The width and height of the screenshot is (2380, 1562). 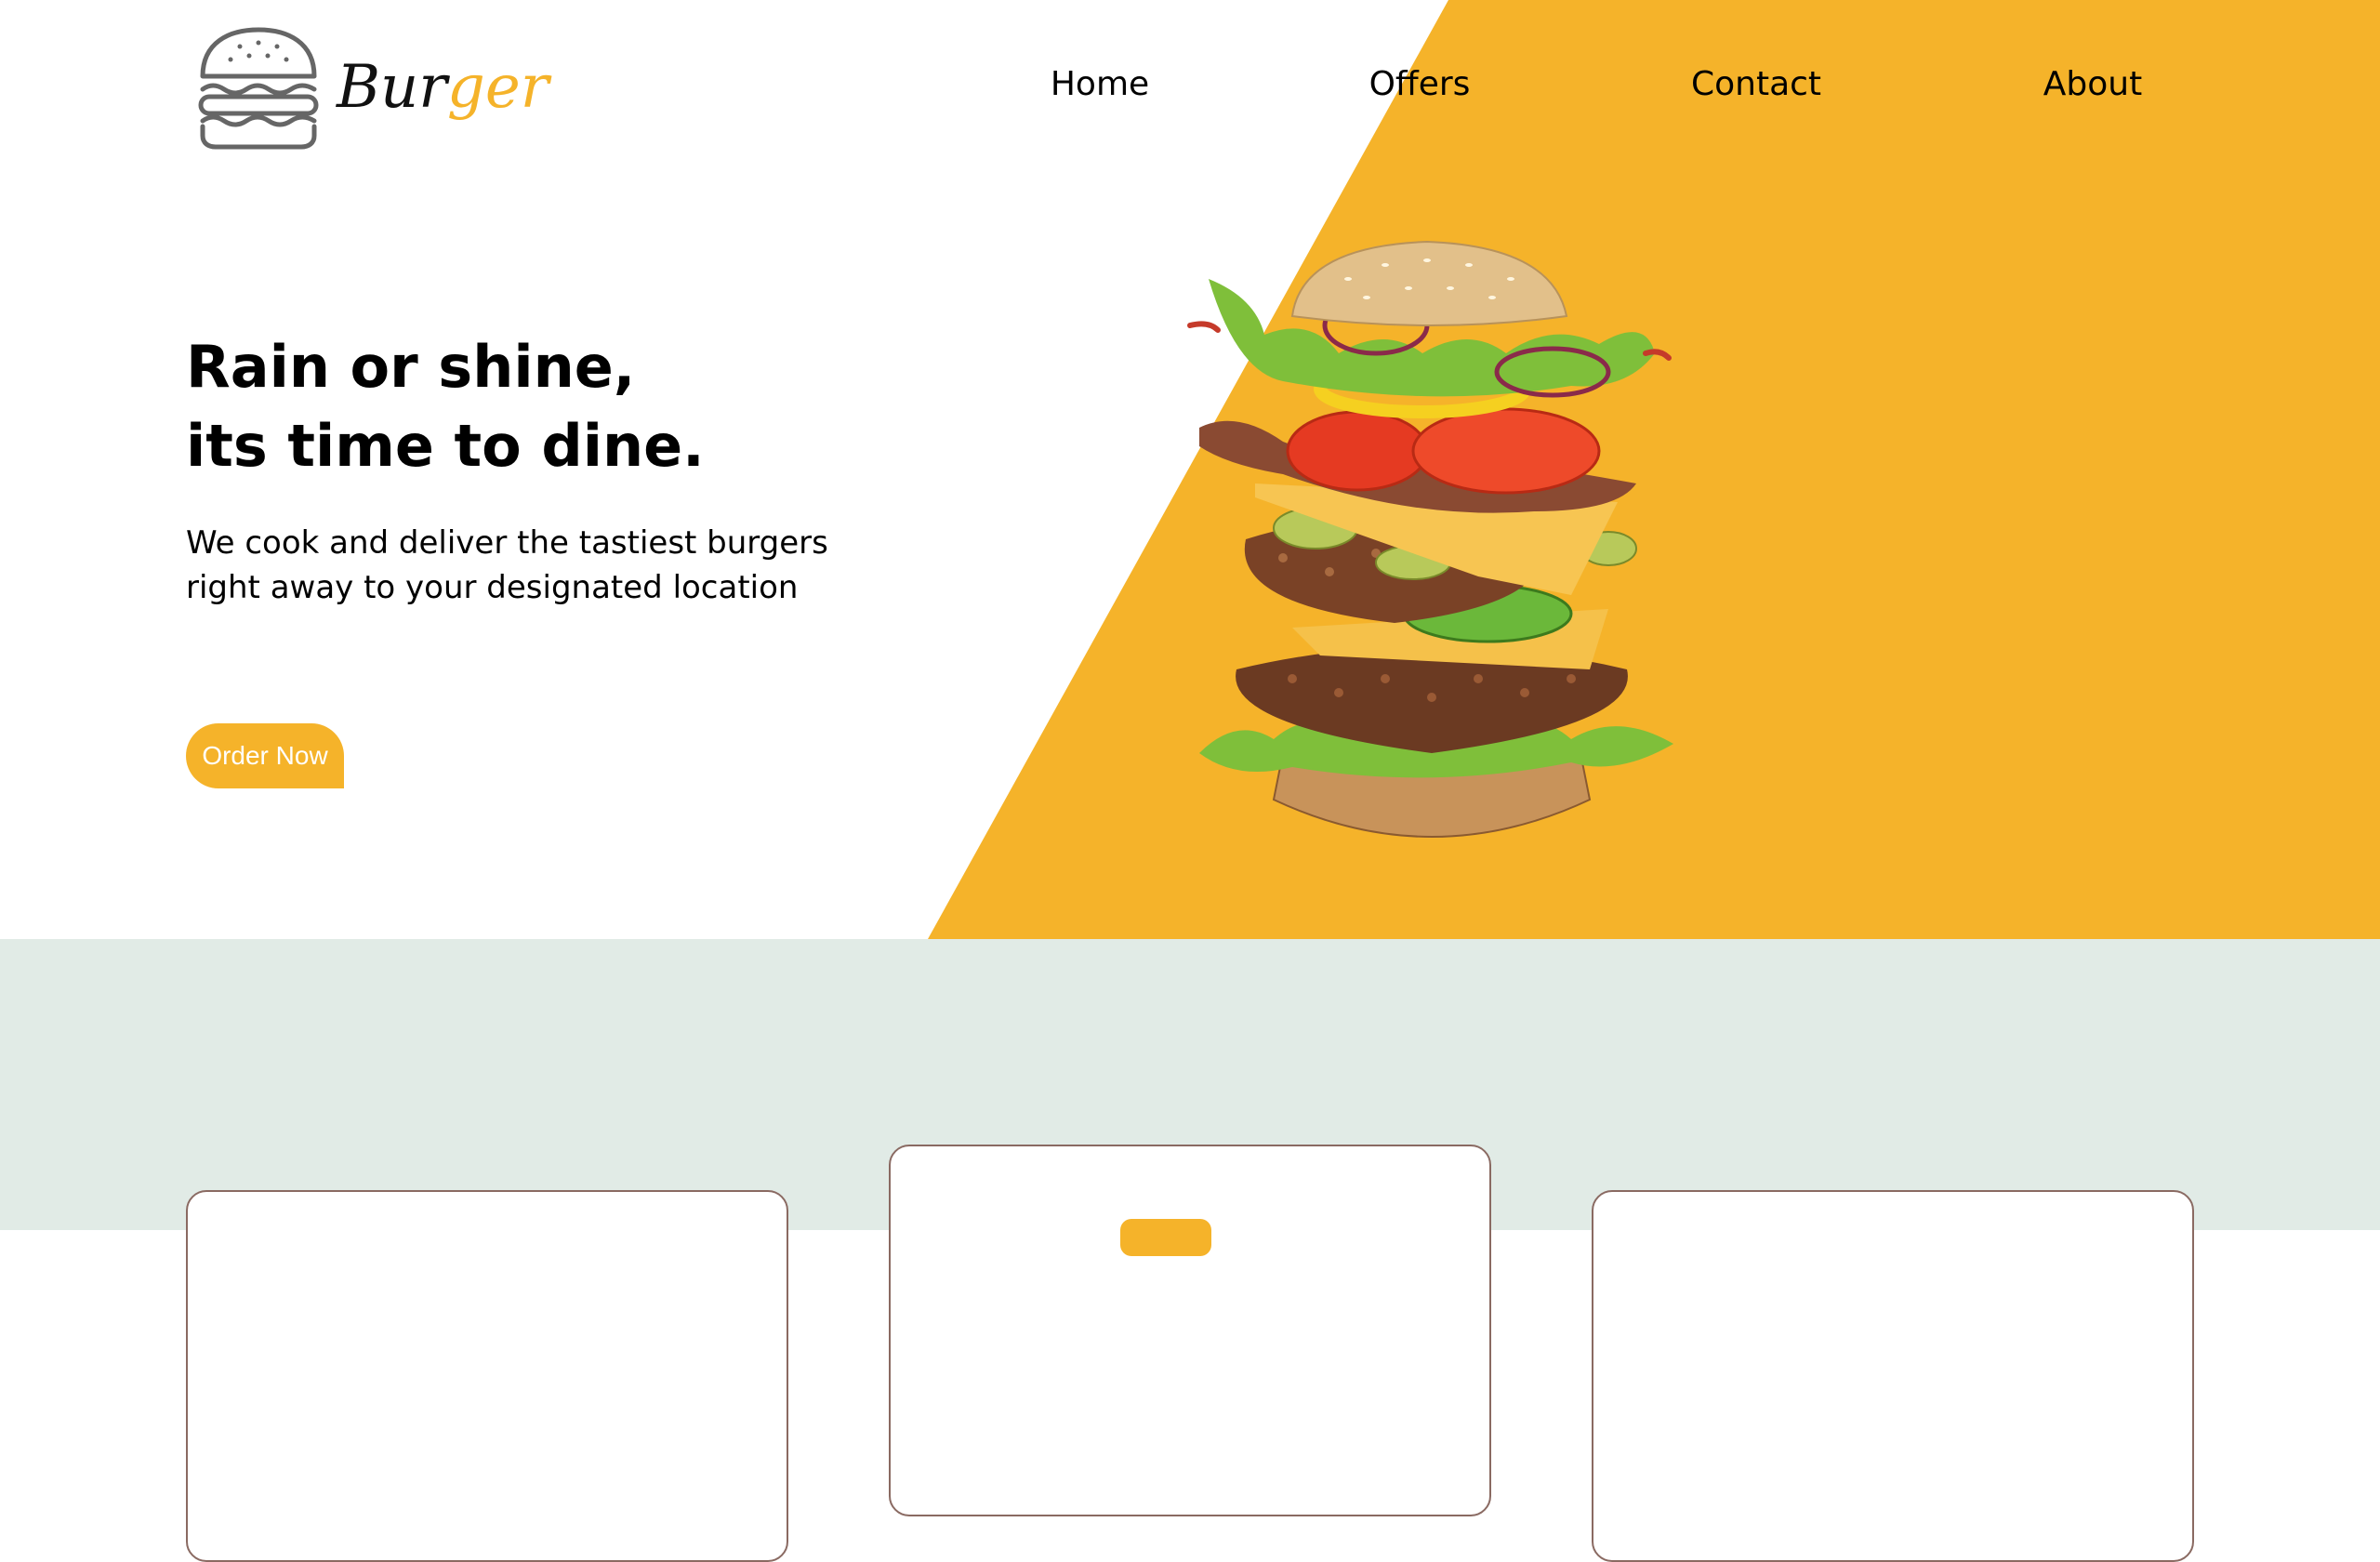 I want to click on nav-link-home: Home, so click(x=1100, y=84).